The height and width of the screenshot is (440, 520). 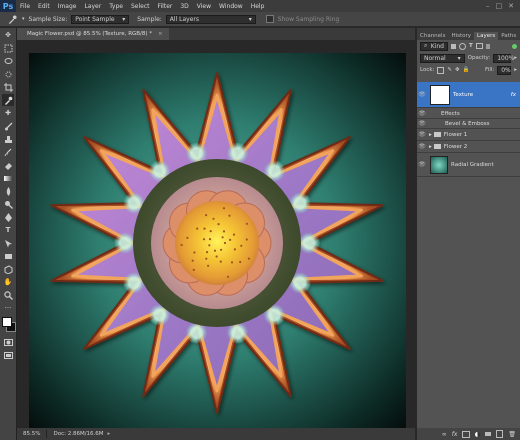 I want to click on add-mask-icon, so click(x=466, y=434).